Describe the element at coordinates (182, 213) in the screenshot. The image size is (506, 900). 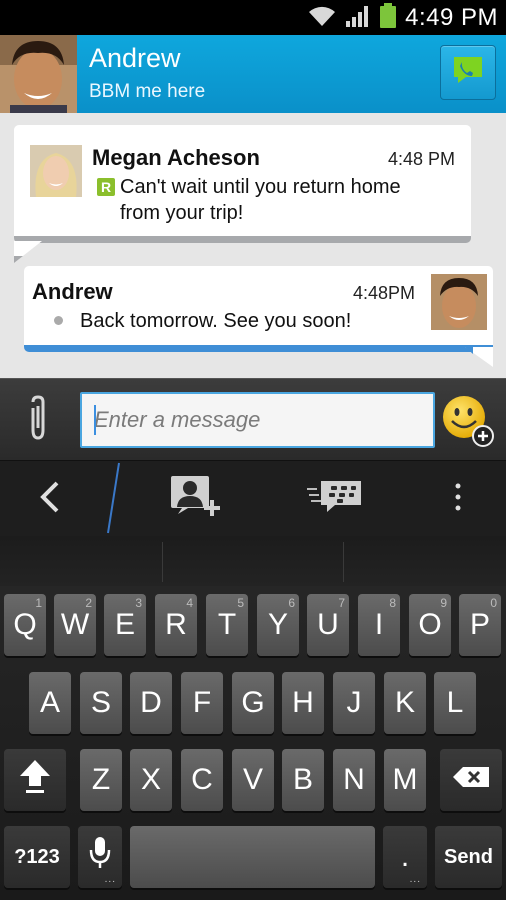
I see `message-text-line2: from your trip!` at that location.